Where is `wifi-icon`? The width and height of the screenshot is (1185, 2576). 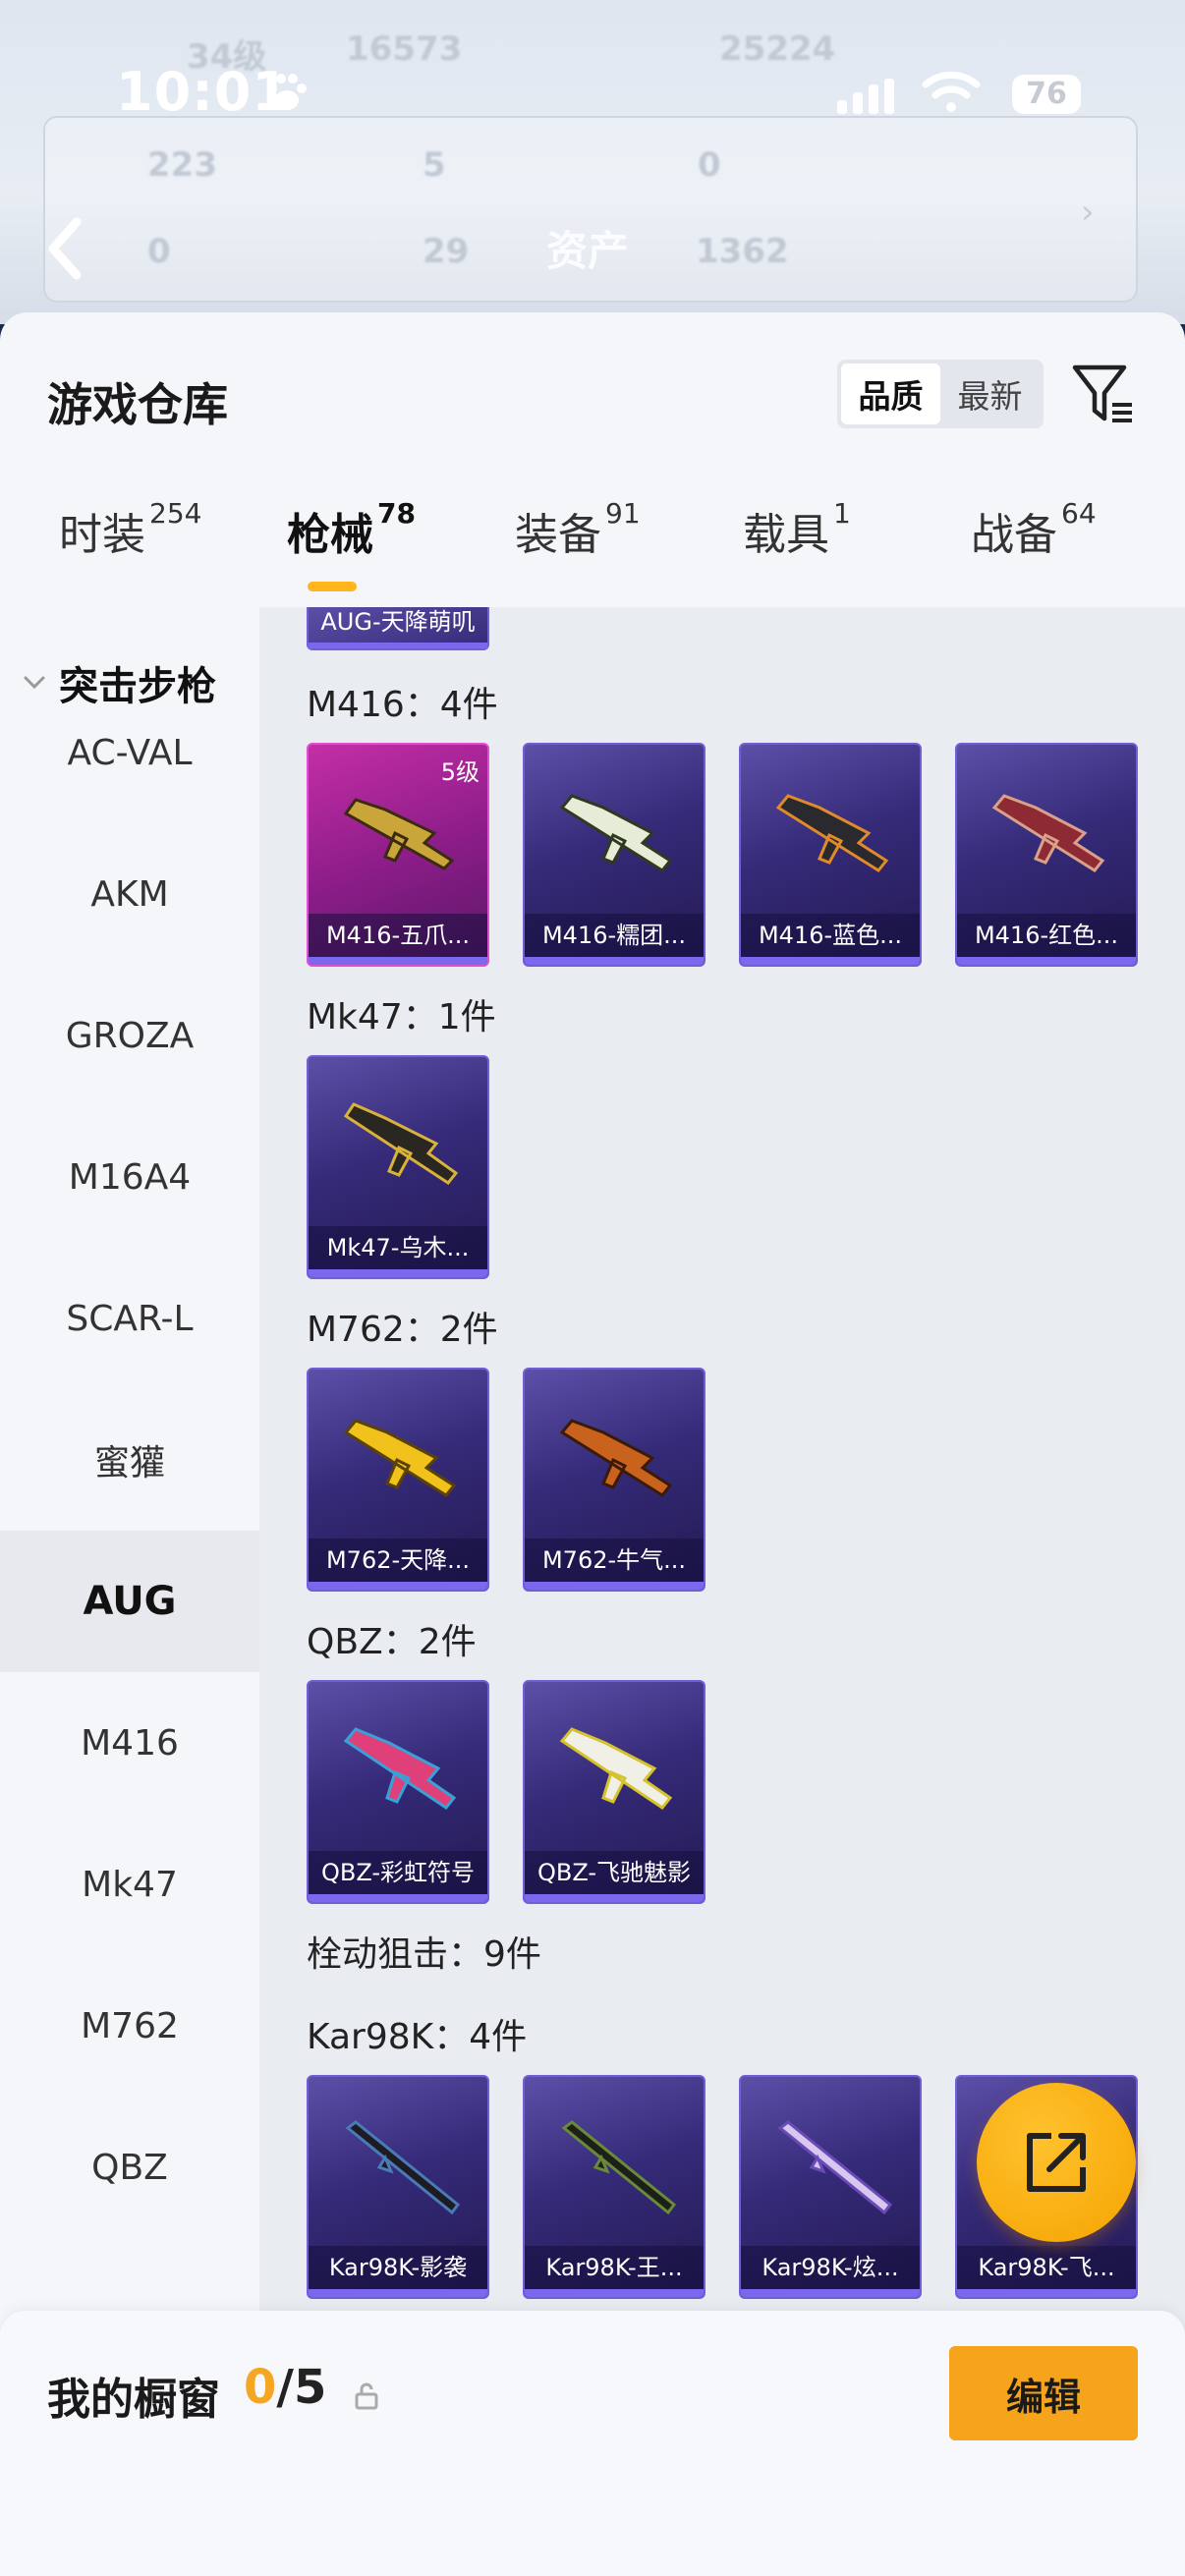 wifi-icon is located at coordinates (952, 91).